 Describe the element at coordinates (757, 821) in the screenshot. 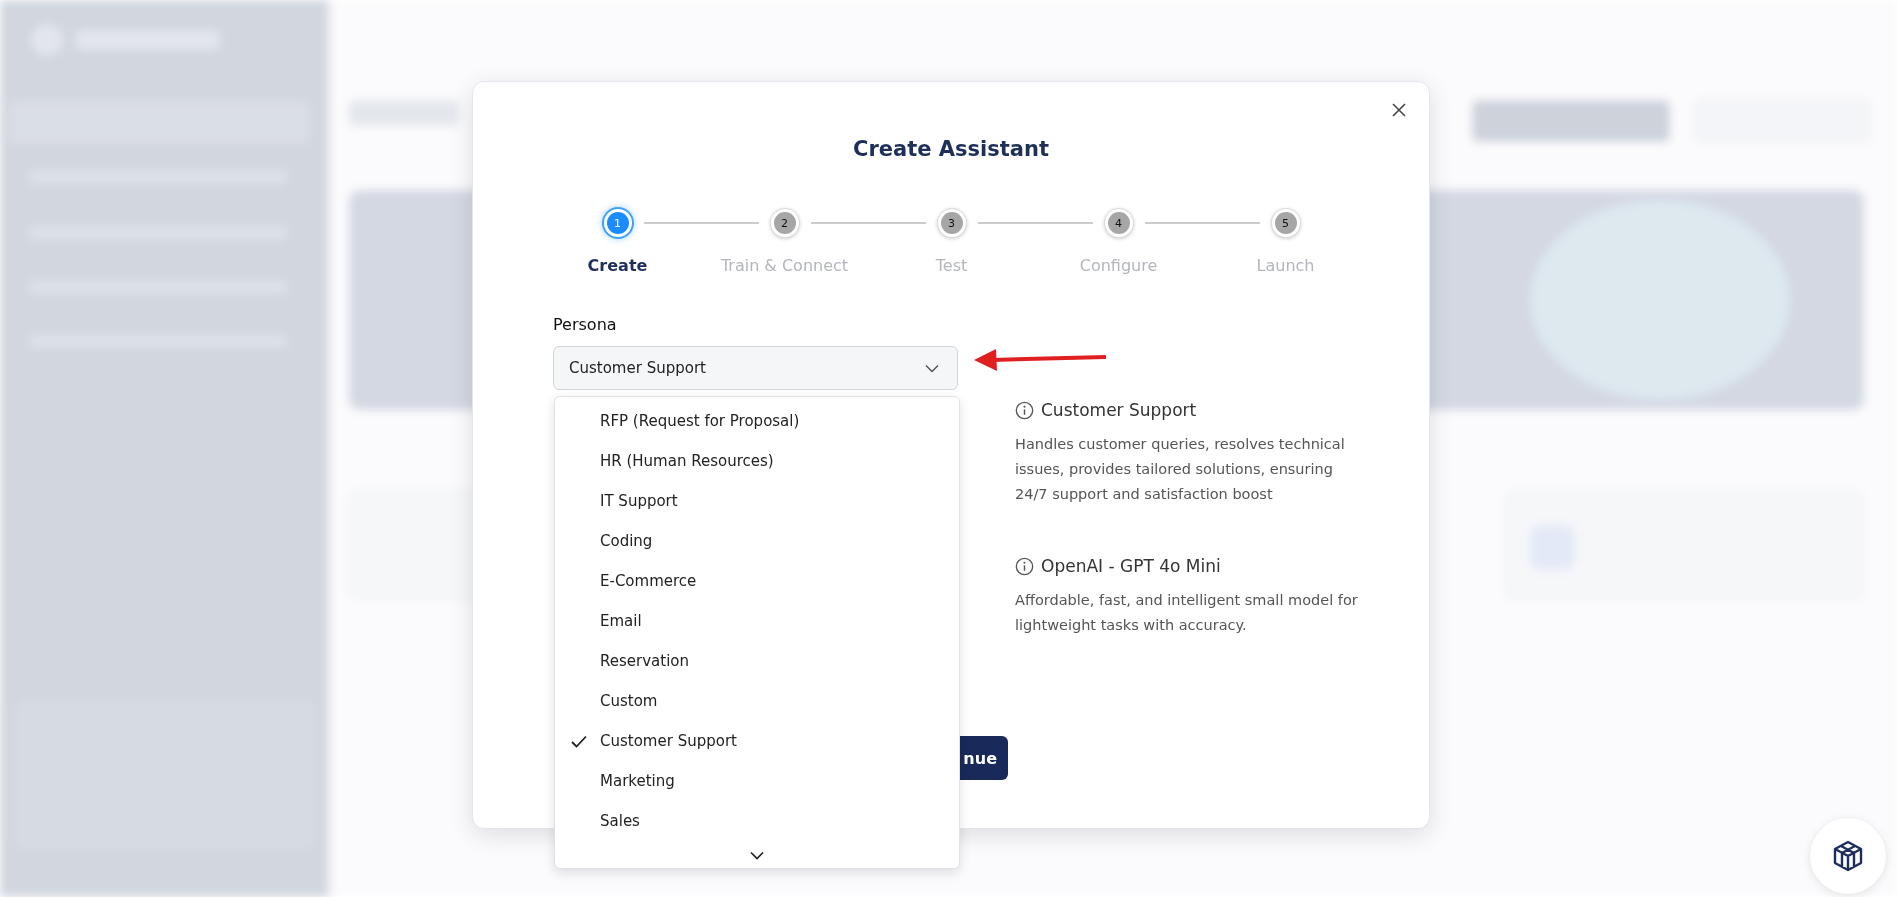

I see `dropdown-option: Sales` at that location.